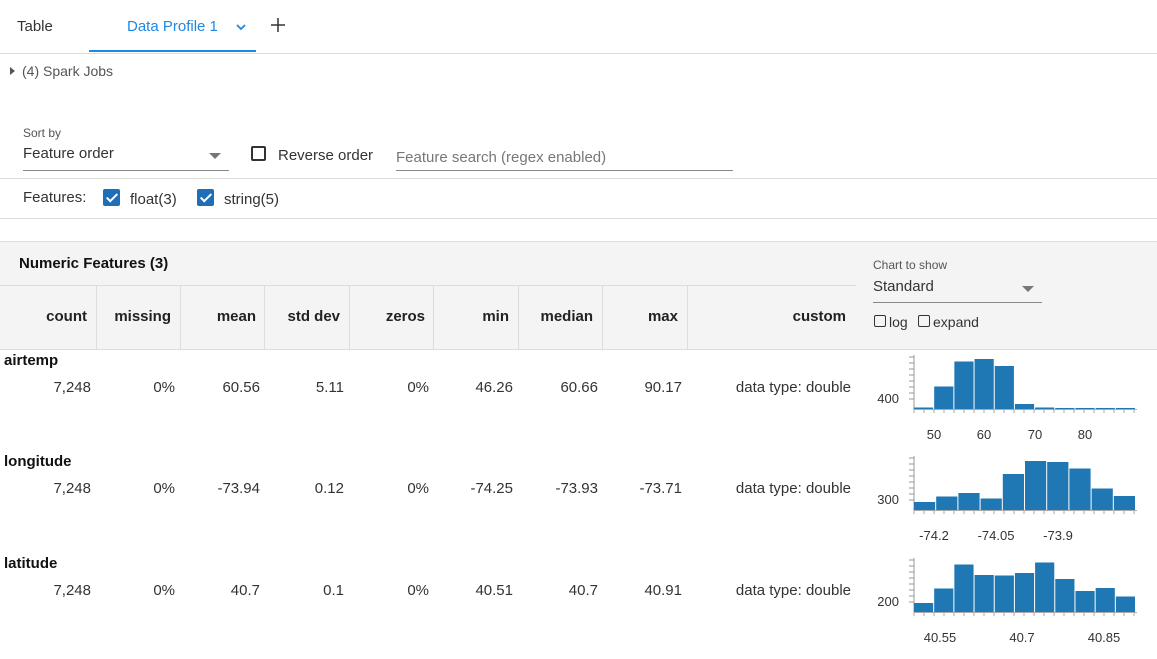 The height and width of the screenshot is (659, 1157). Describe the element at coordinates (996, 535) in the screenshot. I see `x-tick-label: -74.05` at that location.